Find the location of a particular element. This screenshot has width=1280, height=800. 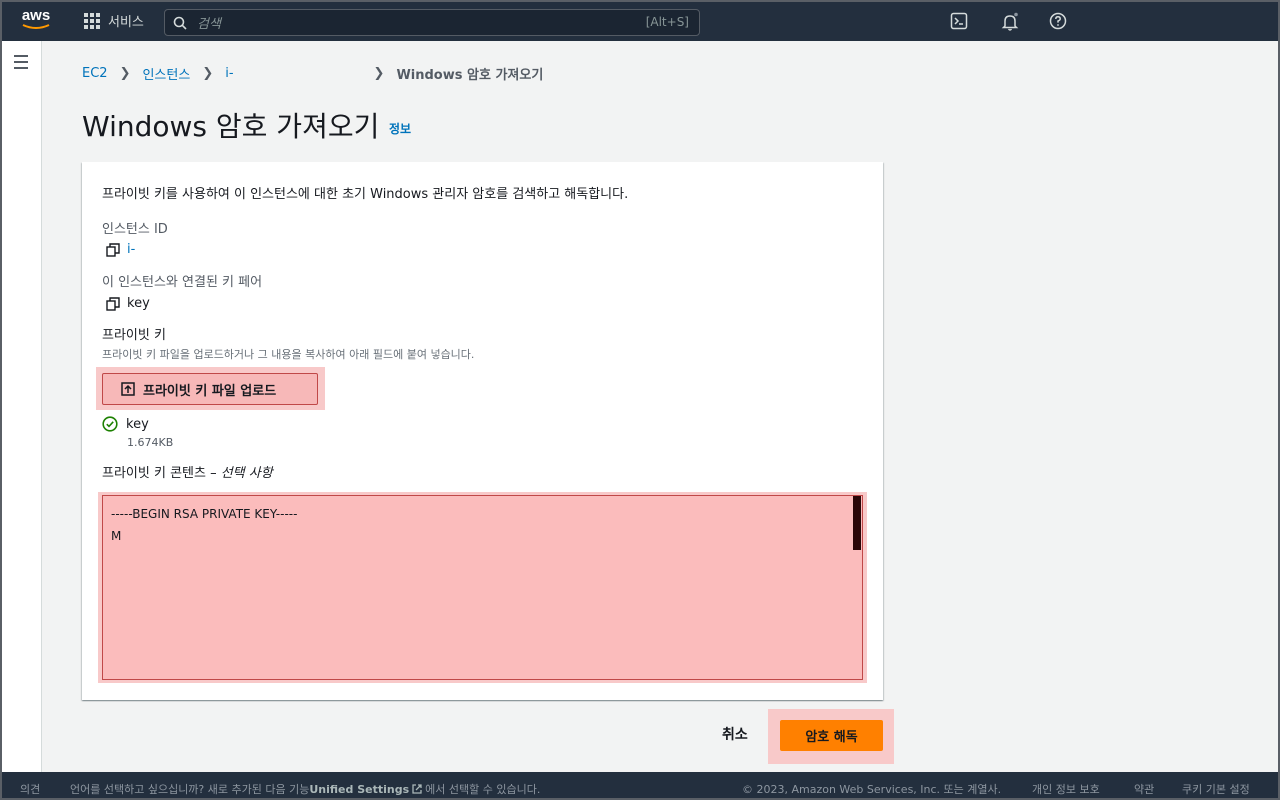

private-key-contents-label: 프라이빗 키 콘텐츠 – 선택 사항 is located at coordinates (187, 471).